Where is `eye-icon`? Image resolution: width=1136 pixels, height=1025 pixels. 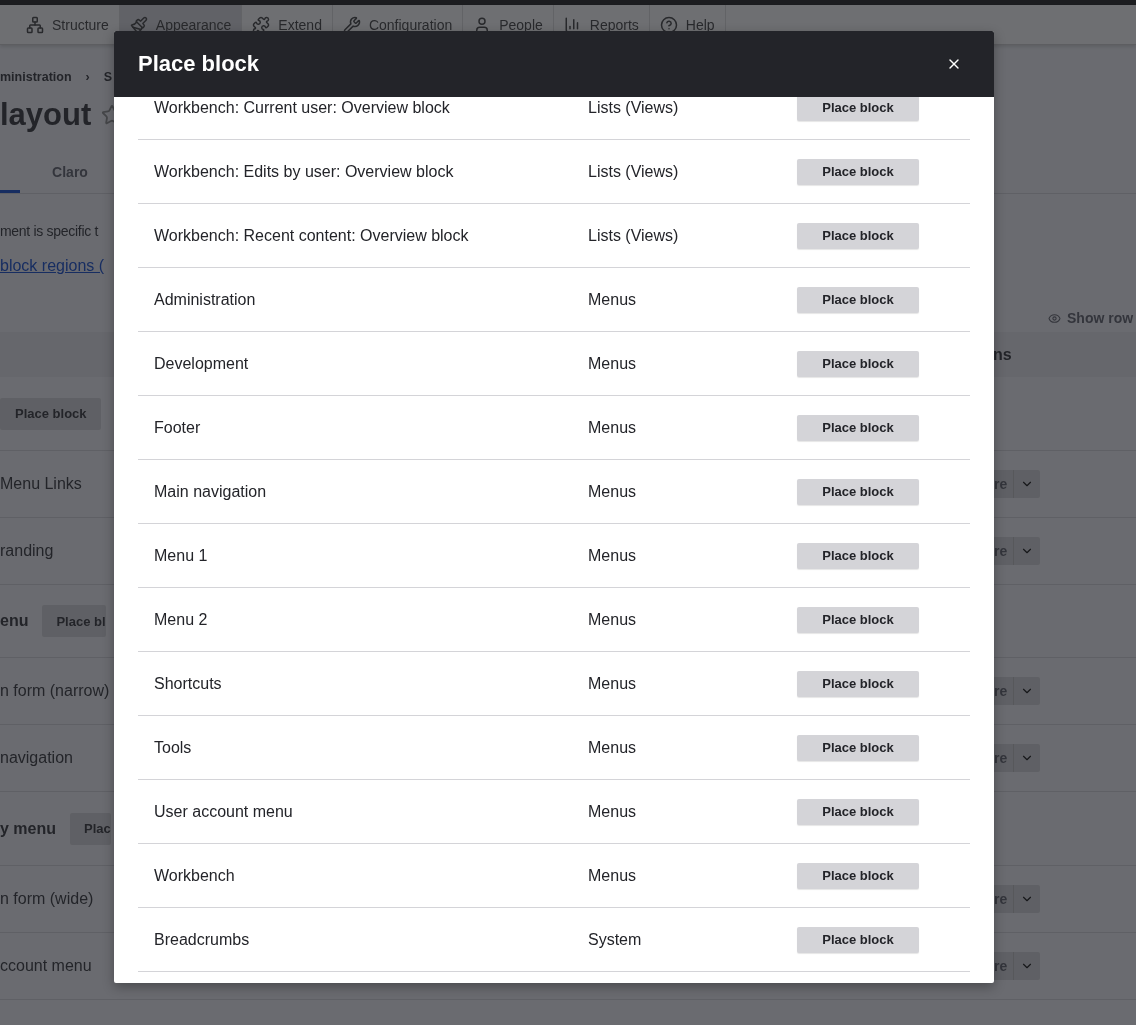 eye-icon is located at coordinates (1054, 318).